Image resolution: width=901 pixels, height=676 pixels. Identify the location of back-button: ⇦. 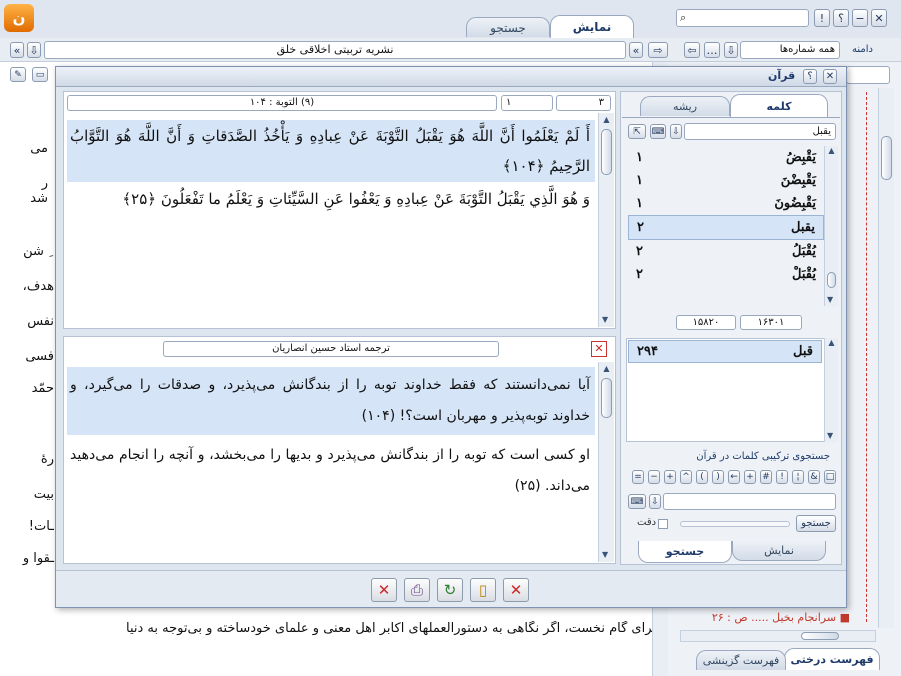
(692, 50).